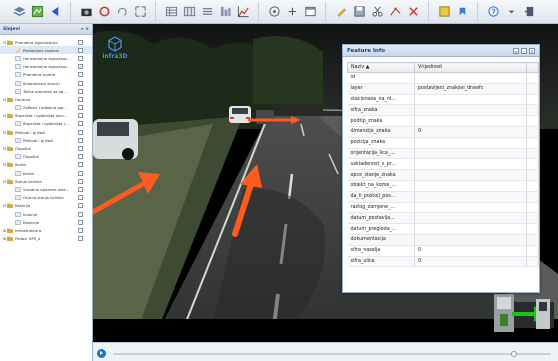  I want to click on tree-item: Prometna svjetla, so click(46, 75).